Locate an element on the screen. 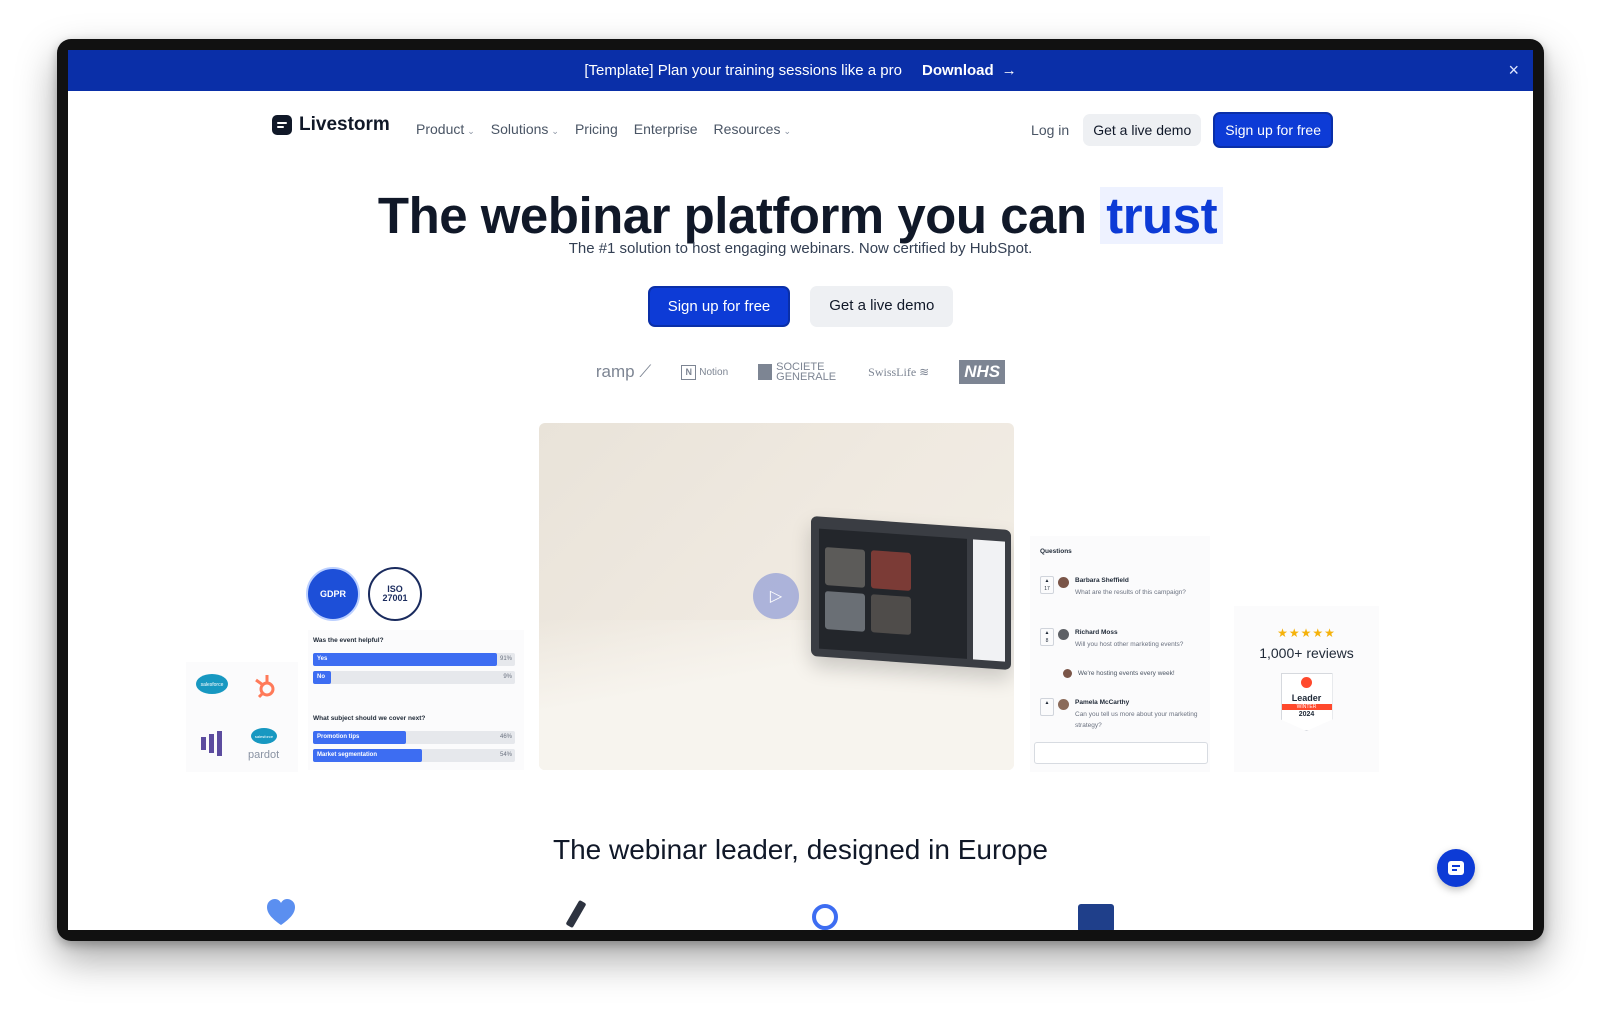 Image resolution: width=1600 pixels, height=1018 pixels. hero-signup-button: Sign up for free is located at coordinates (719, 306).